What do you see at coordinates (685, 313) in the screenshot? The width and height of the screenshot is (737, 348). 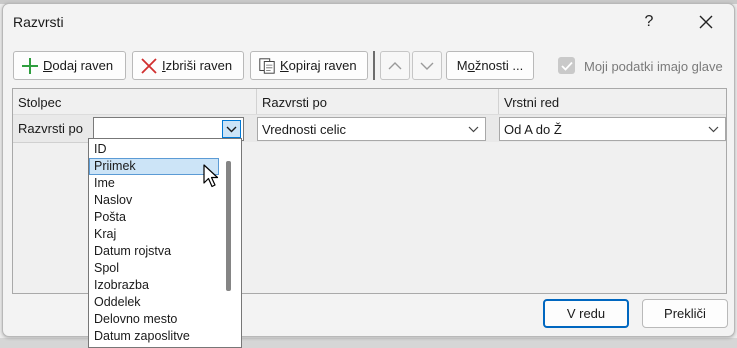 I see `cancel-button: Prekliči` at bounding box center [685, 313].